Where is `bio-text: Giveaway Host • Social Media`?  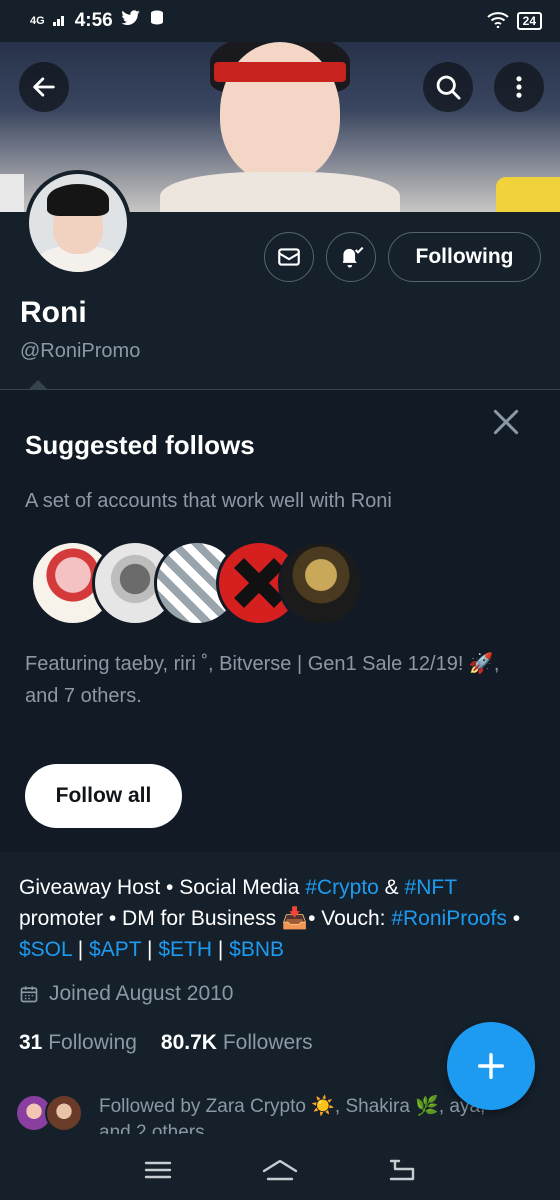
bio-text: Giveaway Host • Social Media is located at coordinates (162, 887).